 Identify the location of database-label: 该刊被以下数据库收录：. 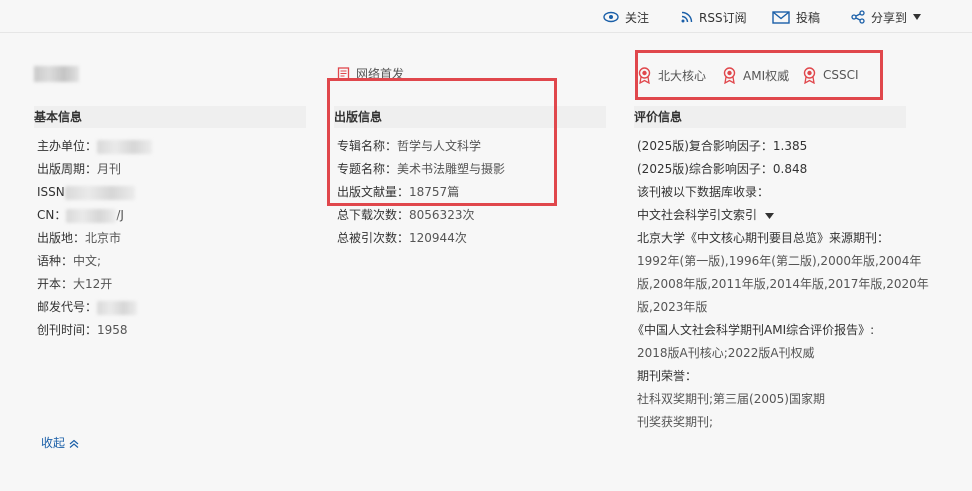
(703, 192).